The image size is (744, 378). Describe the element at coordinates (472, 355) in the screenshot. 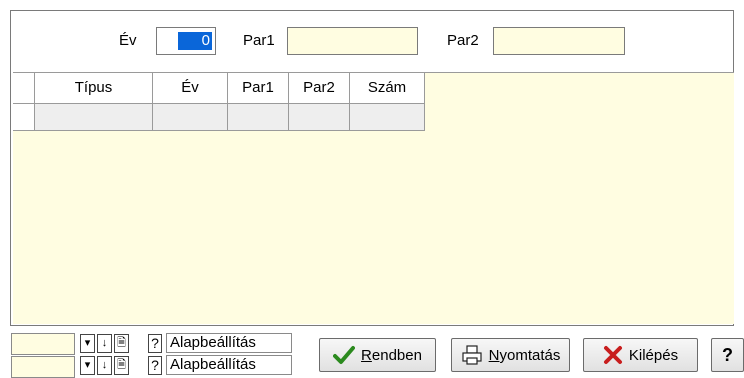

I see `printer-icon` at that location.